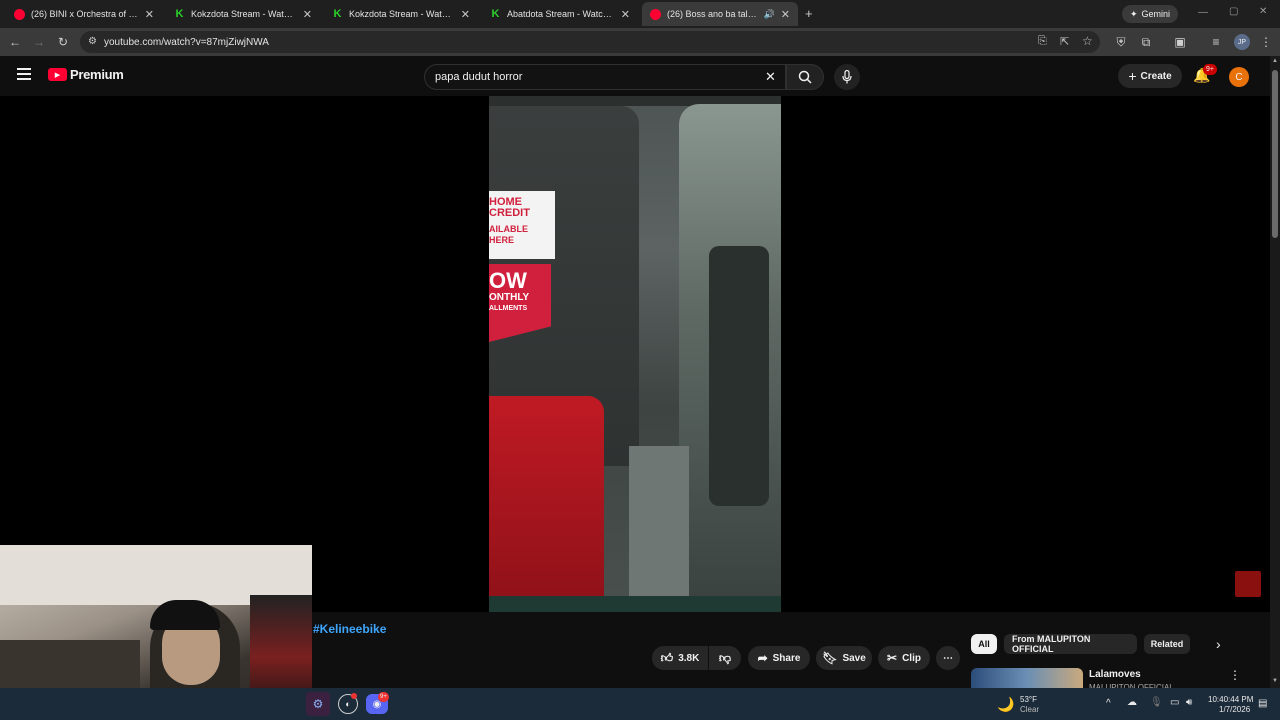 This screenshot has height=720, width=1280. I want to click on voice-search-button, so click(847, 77).